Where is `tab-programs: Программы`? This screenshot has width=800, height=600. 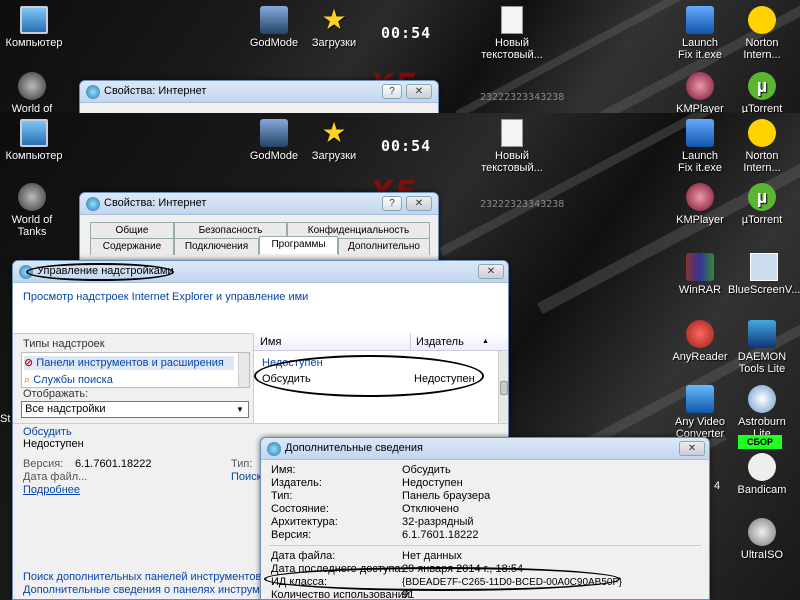 tab-programs: Программы is located at coordinates (298, 245).